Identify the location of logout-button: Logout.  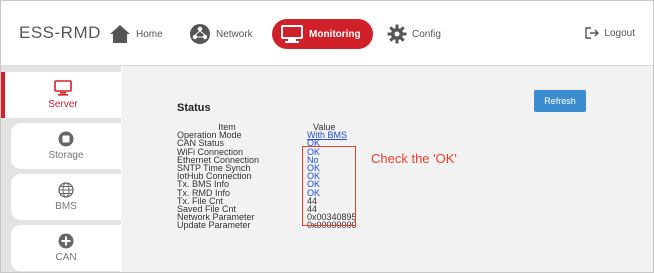
(610, 33).